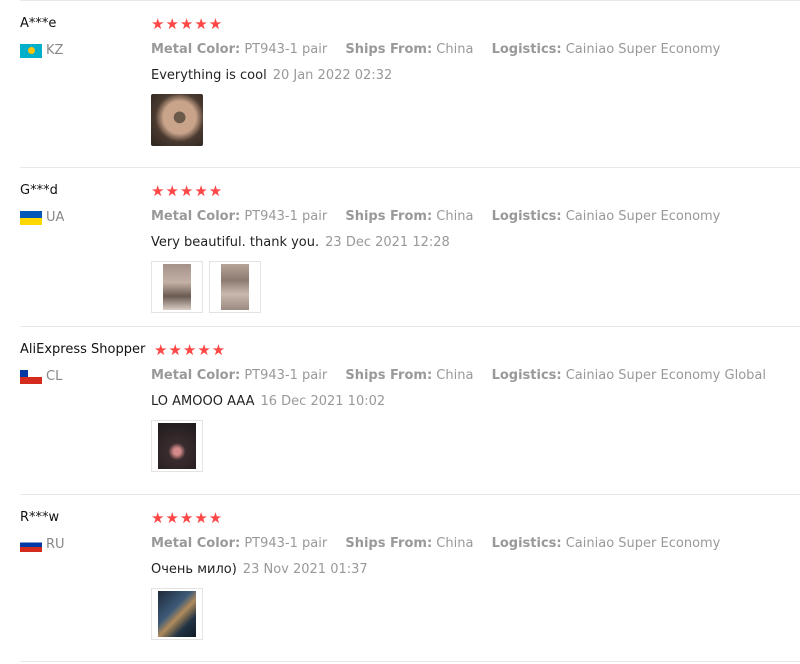 The image size is (800, 664). I want to click on country-code: UA, so click(55, 217).